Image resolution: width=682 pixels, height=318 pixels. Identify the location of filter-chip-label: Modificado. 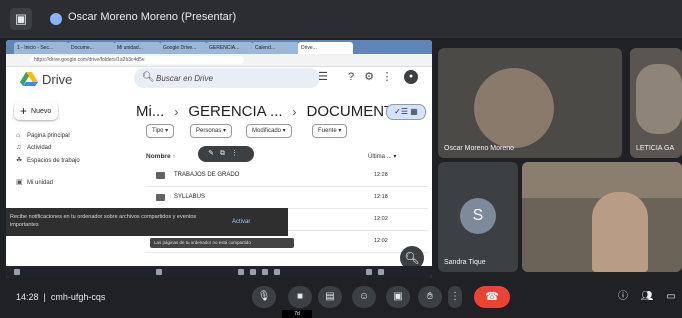
(267, 131).